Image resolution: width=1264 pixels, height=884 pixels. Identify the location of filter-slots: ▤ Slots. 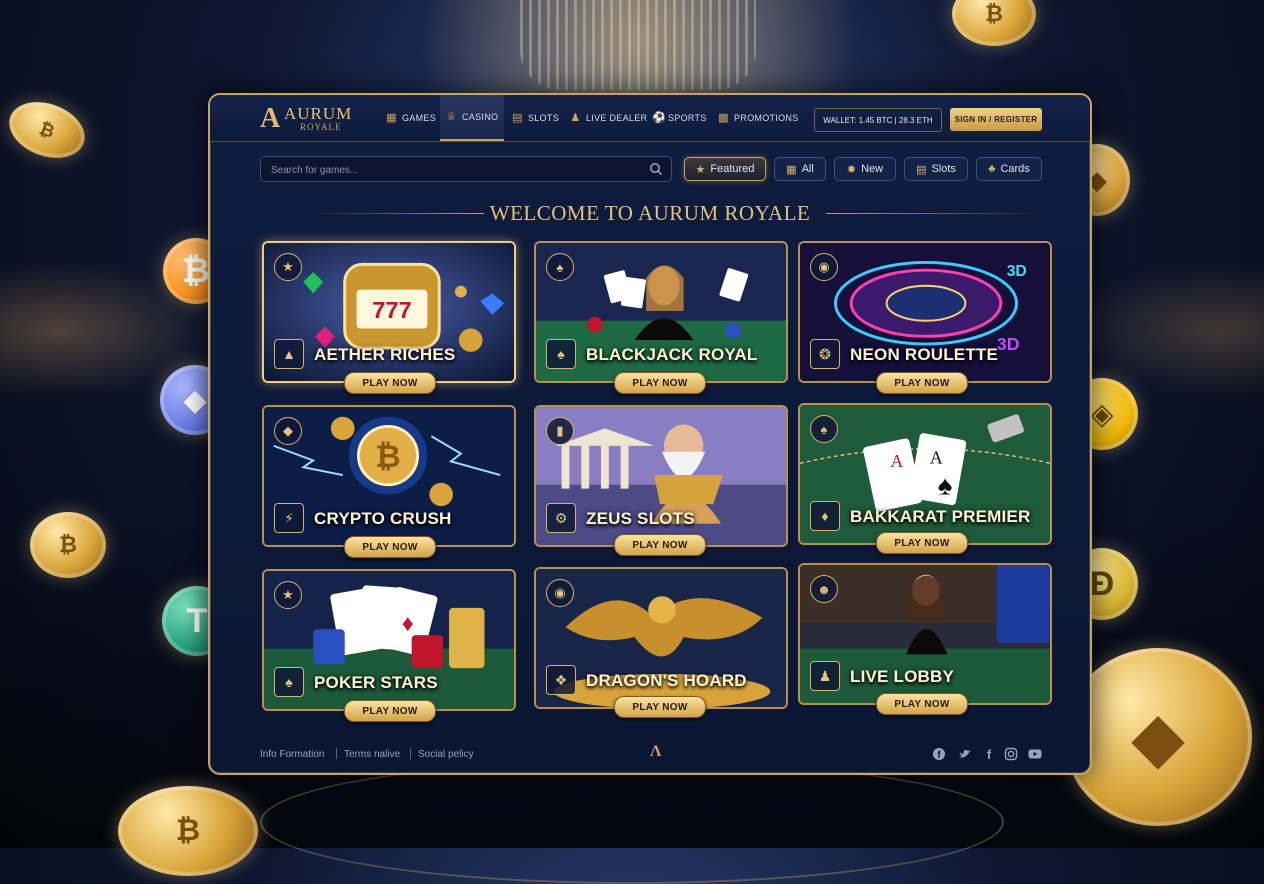
(936, 169).